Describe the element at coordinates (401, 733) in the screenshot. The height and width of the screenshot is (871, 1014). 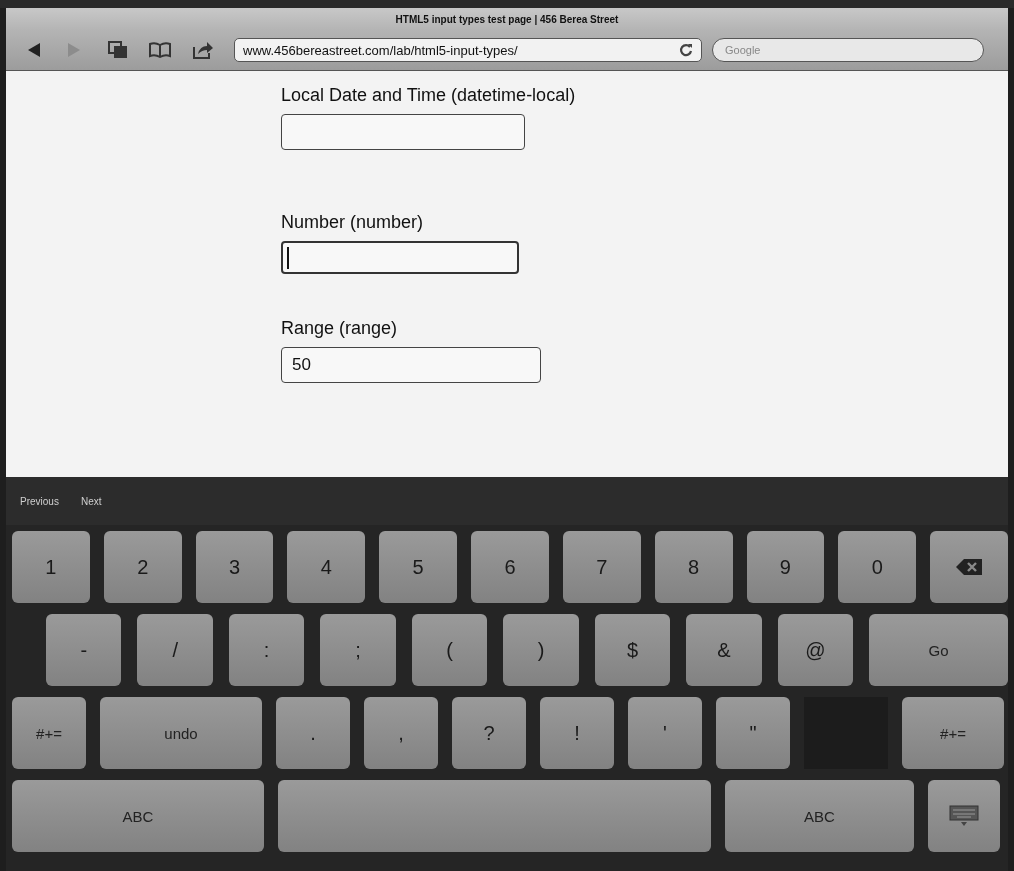
I see `key: ,` at that location.